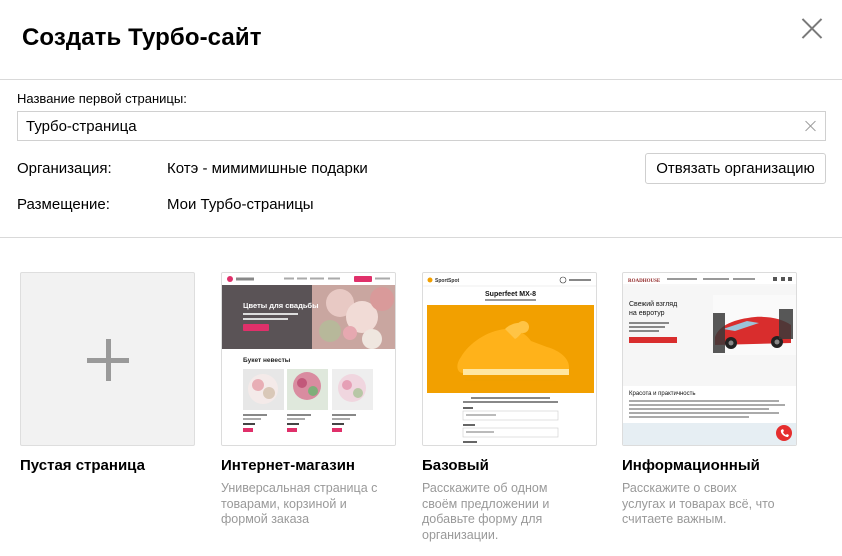 The image size is (842, 556). I want to click on shop-section-title: Букет невесты, so click(267, 360).